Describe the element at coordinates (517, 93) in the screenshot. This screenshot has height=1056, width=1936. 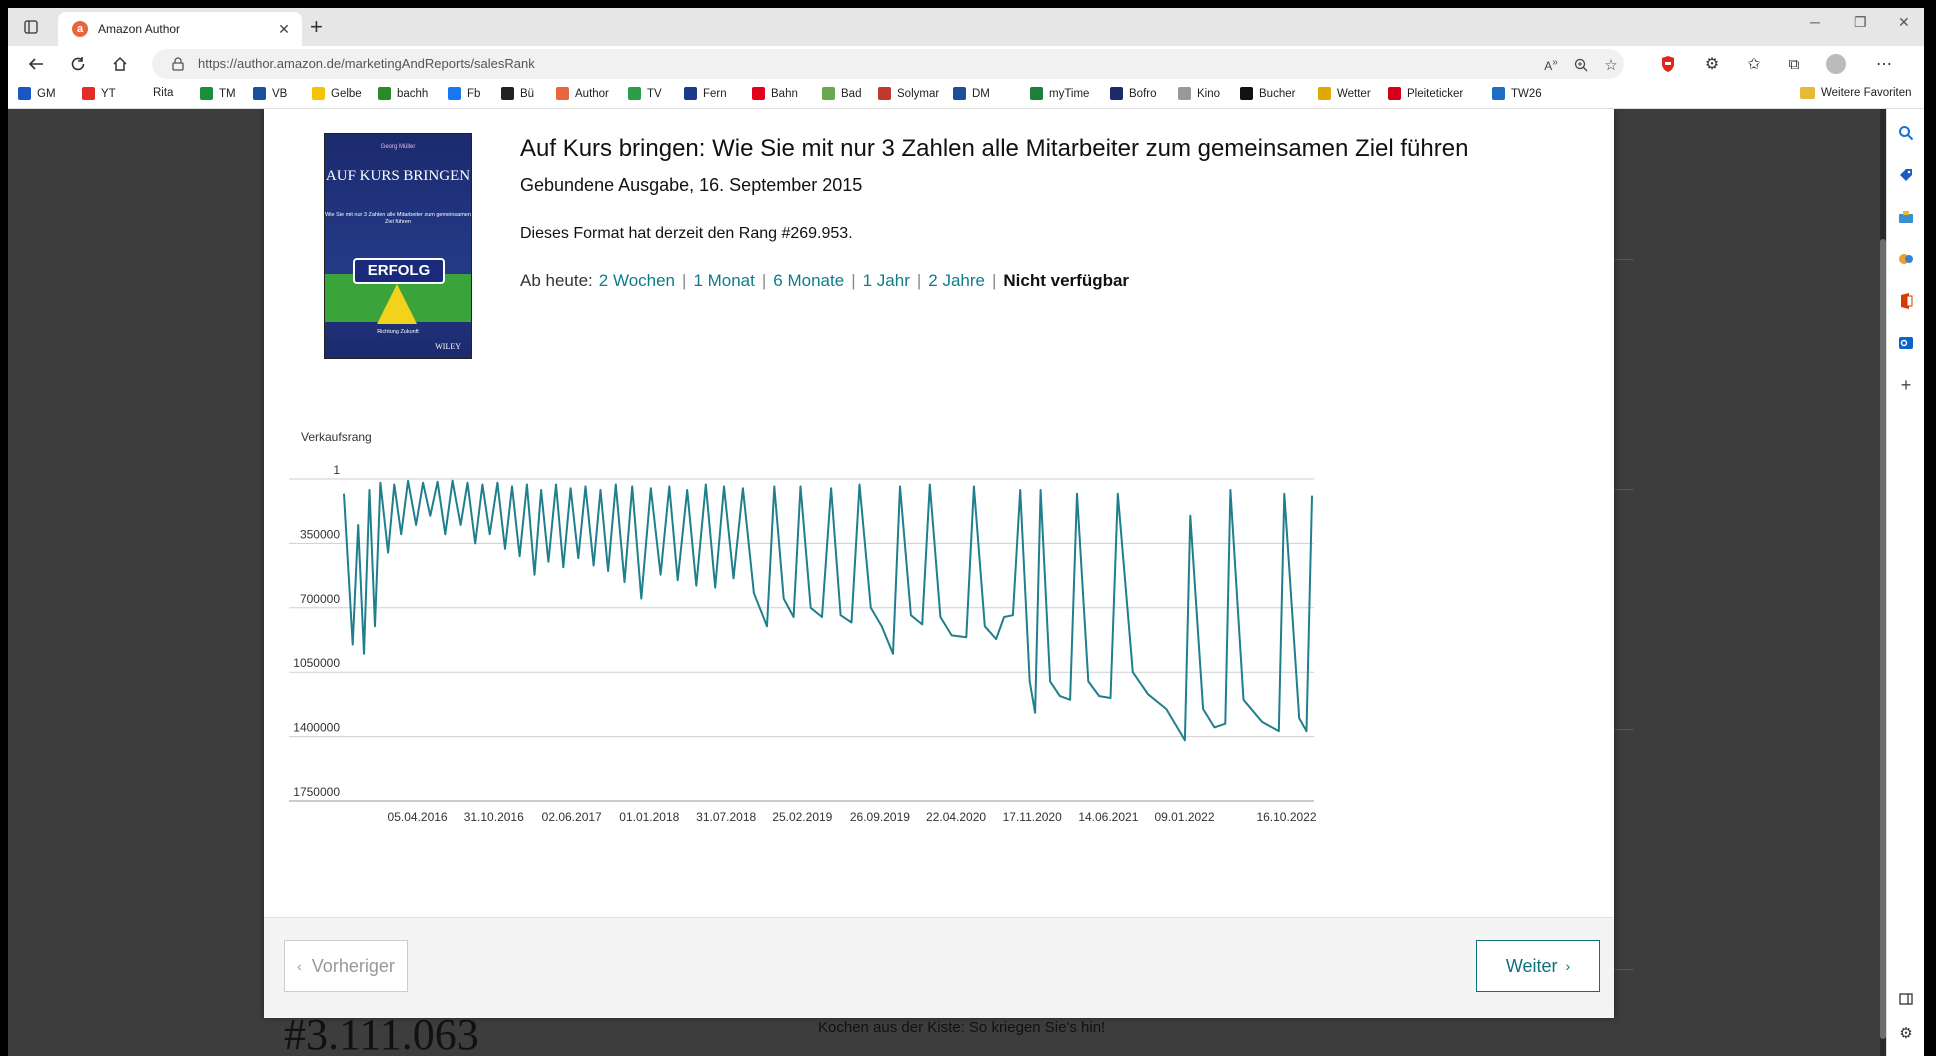
I see `bookmark-bü: Bü` at that location.